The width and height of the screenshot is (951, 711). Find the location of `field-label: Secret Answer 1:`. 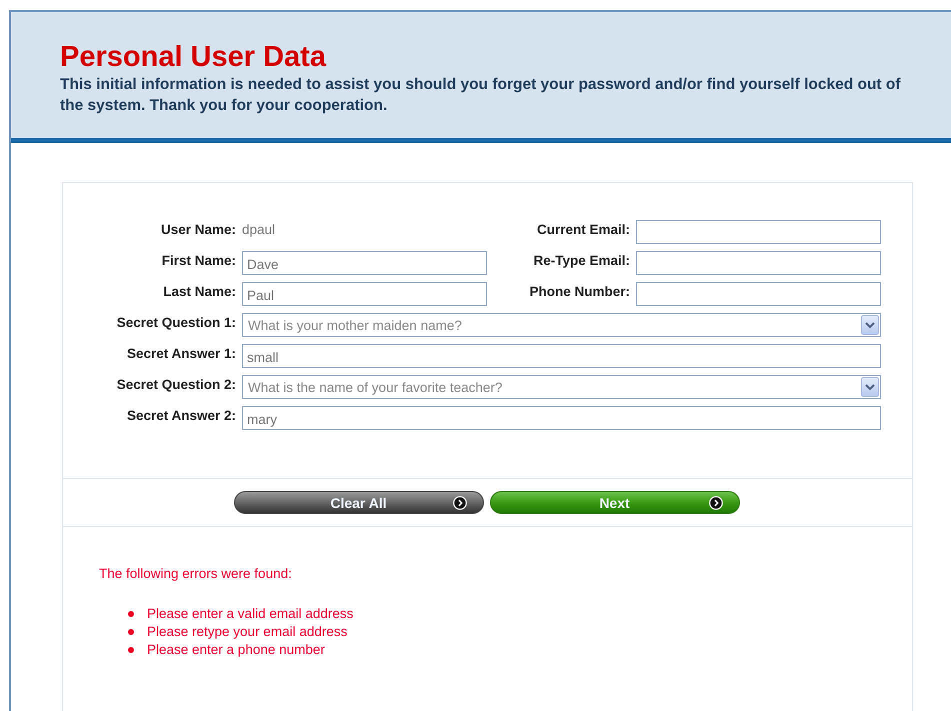

field-label: Secret Answer 1: is located at coordinates (181, 353).